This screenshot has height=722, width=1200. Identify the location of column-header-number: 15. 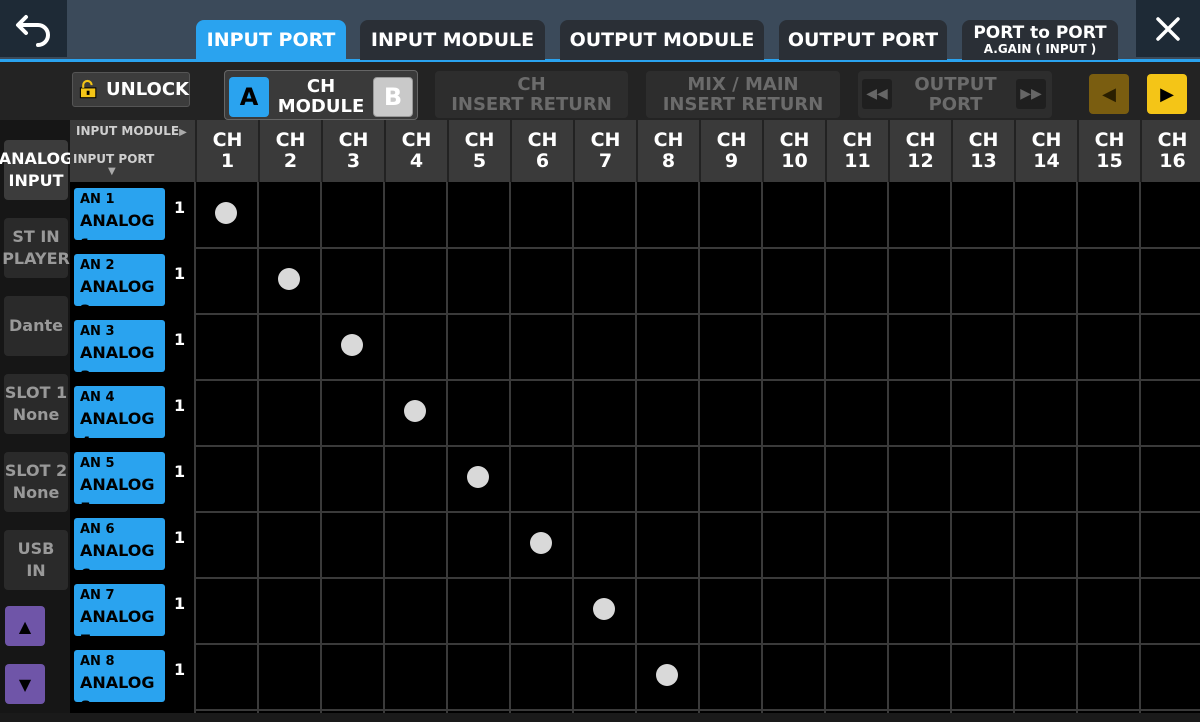
(1109, 161).